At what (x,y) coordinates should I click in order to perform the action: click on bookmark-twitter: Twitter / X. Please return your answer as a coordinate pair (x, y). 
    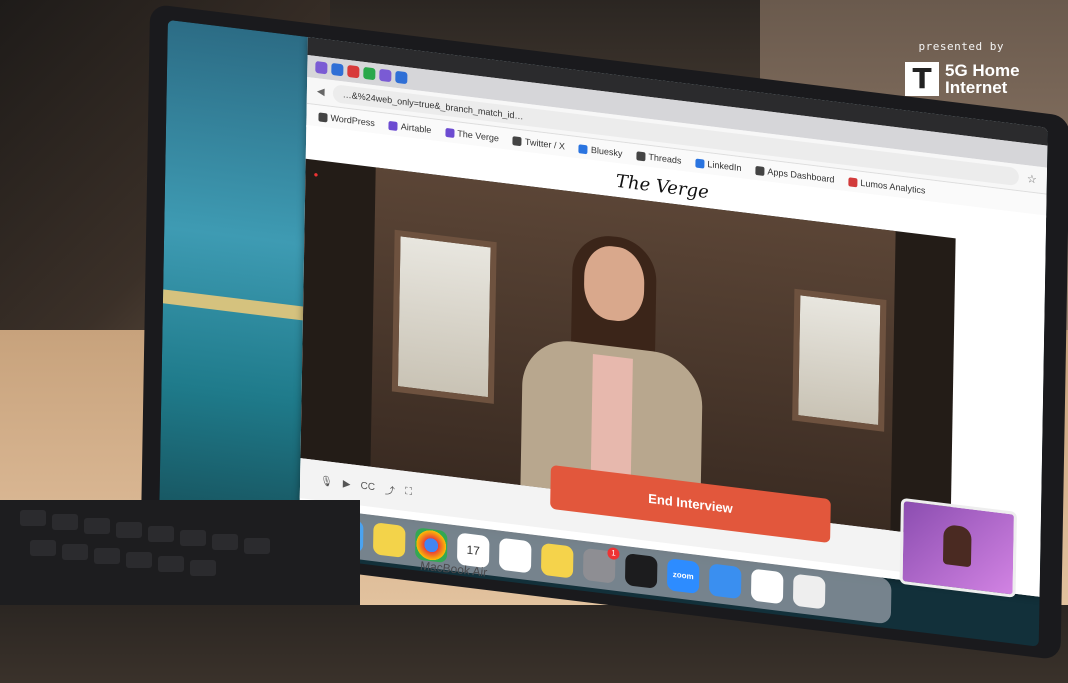
    Looking at the image, I should click on (538, 143).